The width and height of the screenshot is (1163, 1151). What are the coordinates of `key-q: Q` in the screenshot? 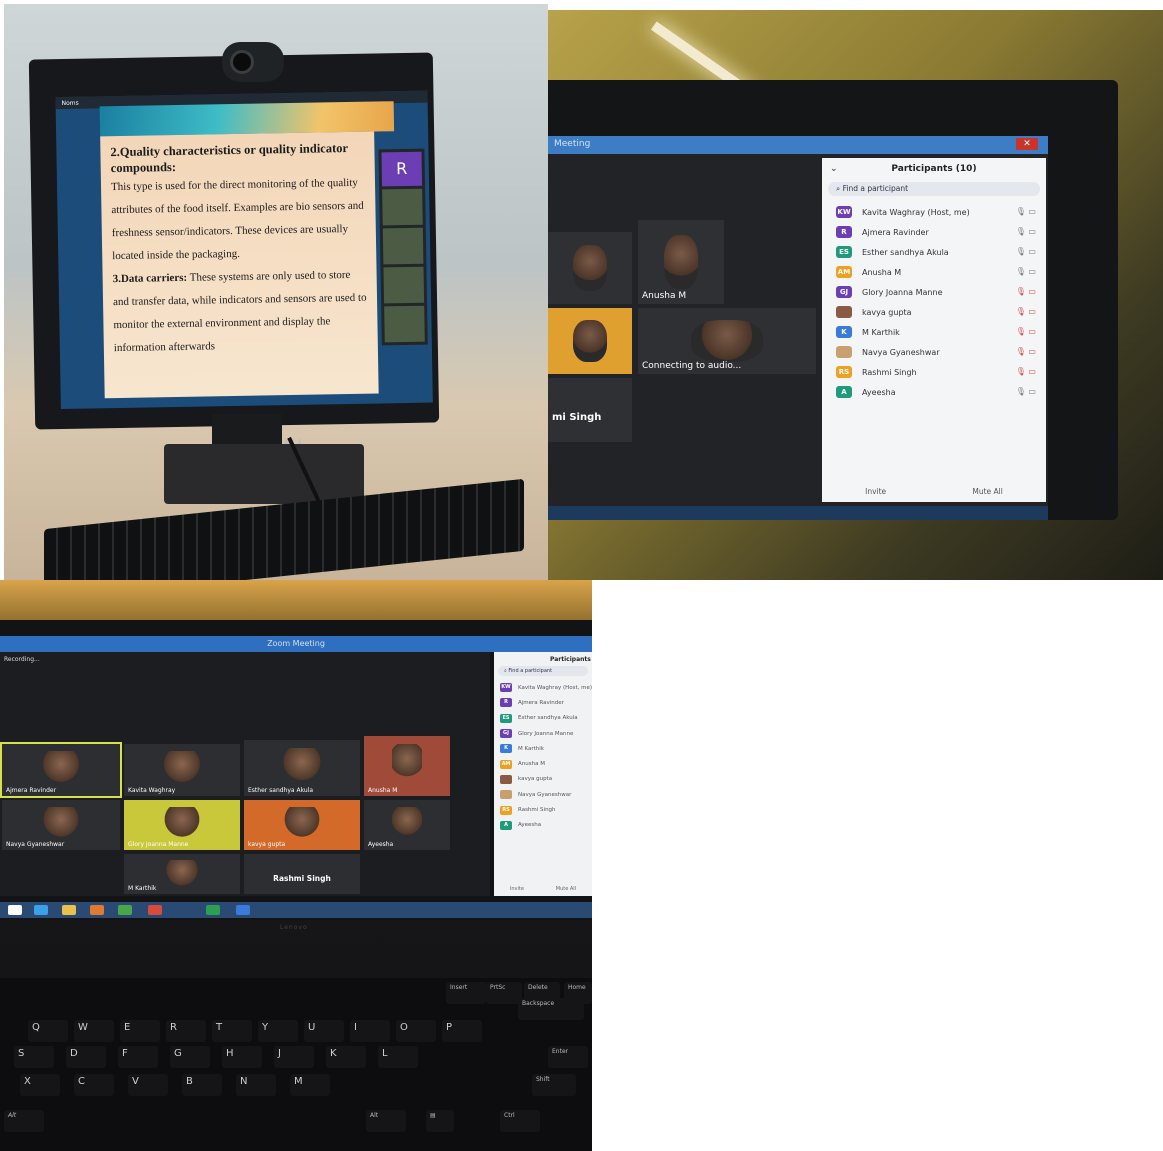 It's located at (48, 1031).